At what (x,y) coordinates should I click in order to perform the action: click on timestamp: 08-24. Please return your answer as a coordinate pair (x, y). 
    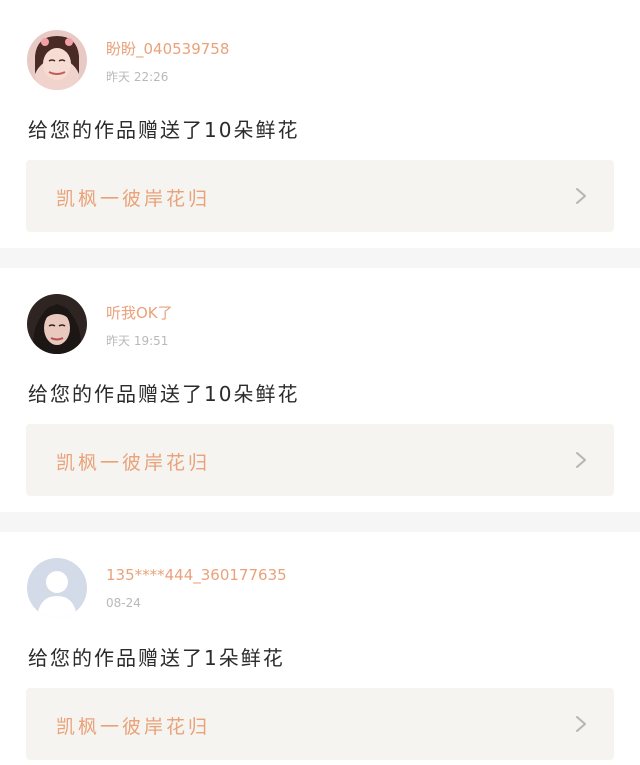
    Looking at the image, I should click on (123, 603).